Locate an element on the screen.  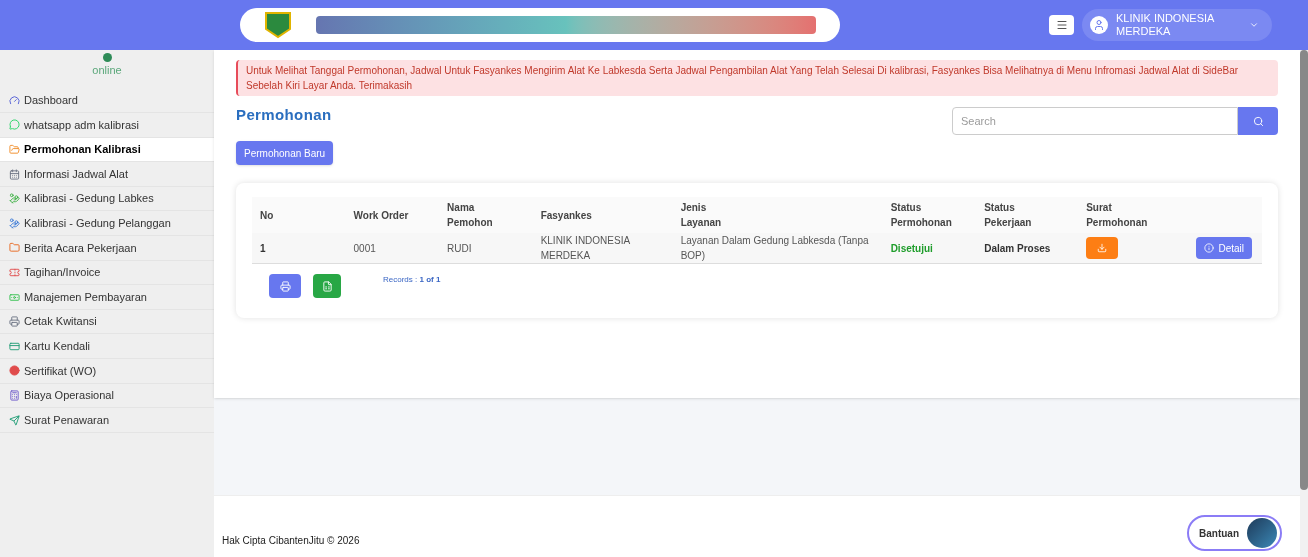
excel-button is located at coordinates (327, 286).